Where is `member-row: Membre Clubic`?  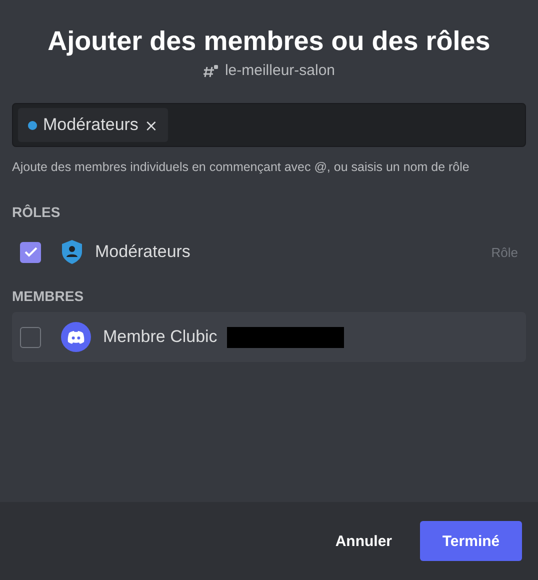
member-row: Membre Clubic is located at coordinates (269, 337).